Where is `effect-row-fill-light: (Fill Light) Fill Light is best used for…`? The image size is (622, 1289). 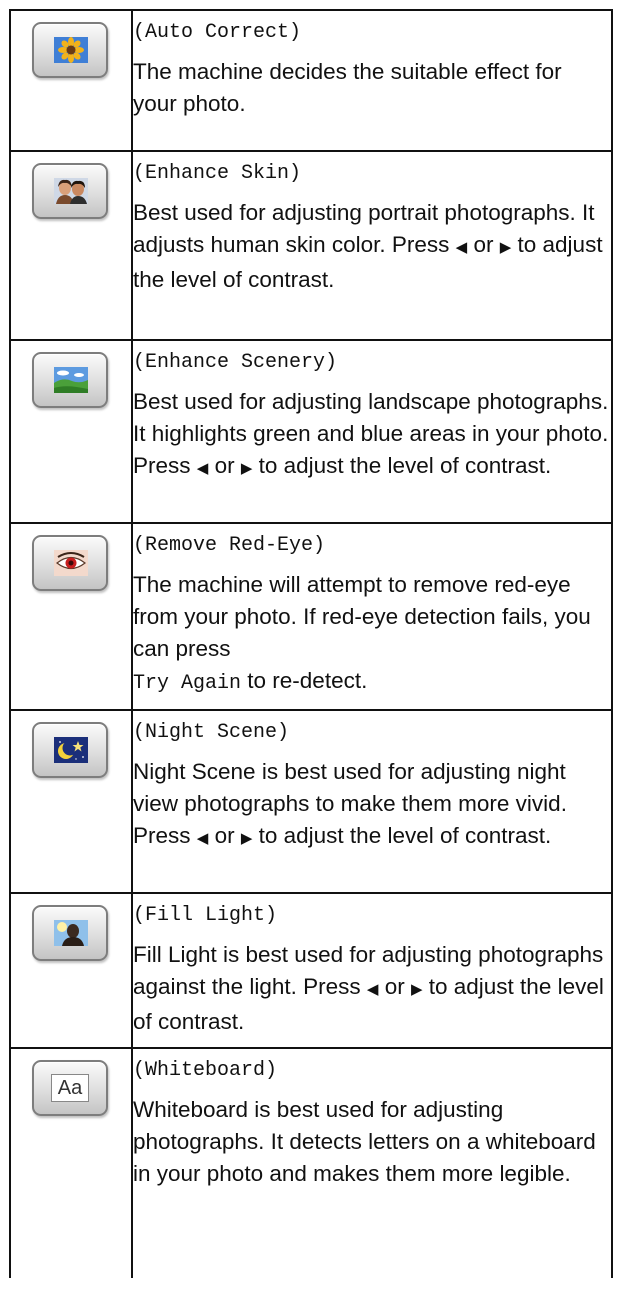
effect-row-fill-light: (Fill Light) Fill Light is best used for… is located at coordinates (311, 970).